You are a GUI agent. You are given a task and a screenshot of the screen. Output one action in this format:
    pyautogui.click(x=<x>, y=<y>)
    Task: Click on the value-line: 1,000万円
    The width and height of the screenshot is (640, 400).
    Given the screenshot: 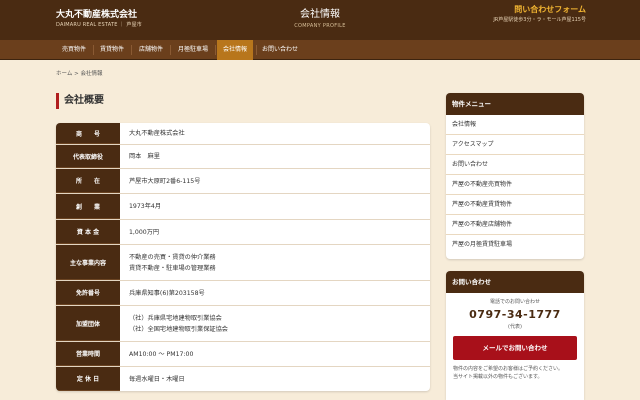 What is the action you would take?
    pyautogui.click(x=144, y=232)
    